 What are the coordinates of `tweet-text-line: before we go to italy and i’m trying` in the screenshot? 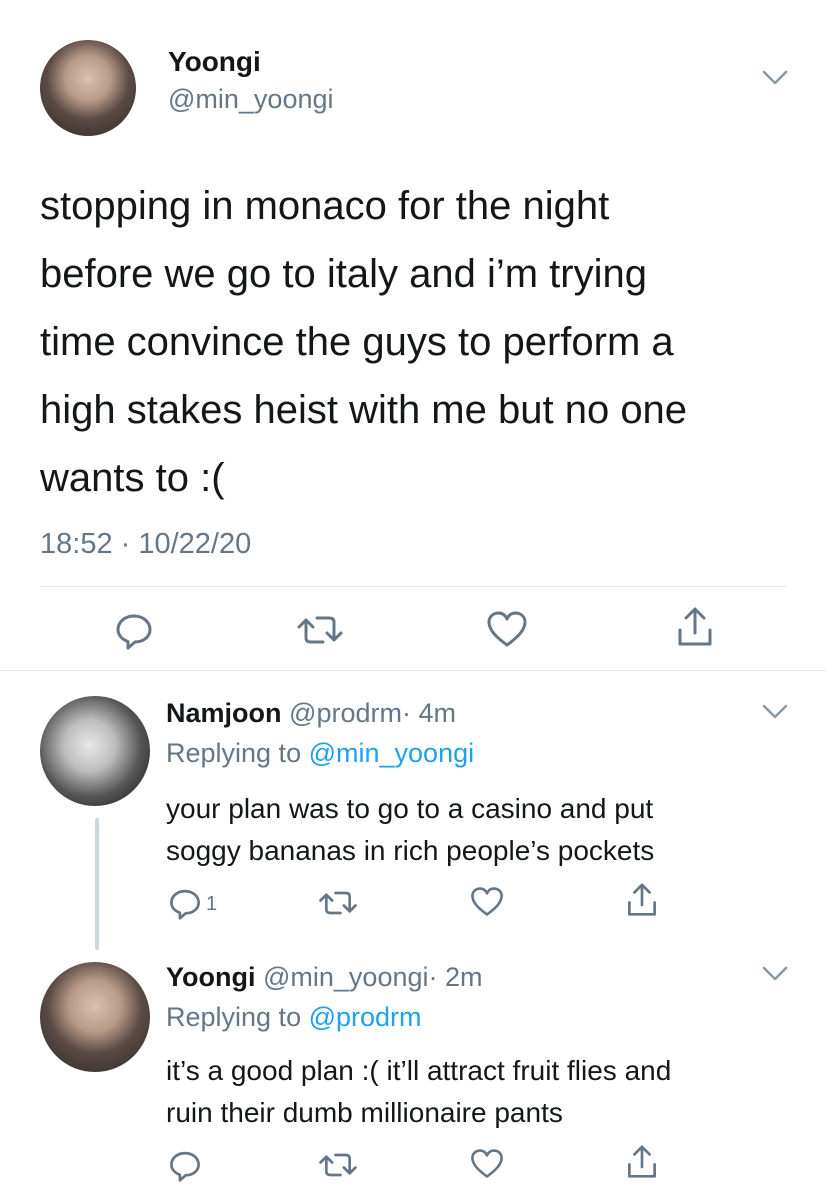 It's located at (343, 274).